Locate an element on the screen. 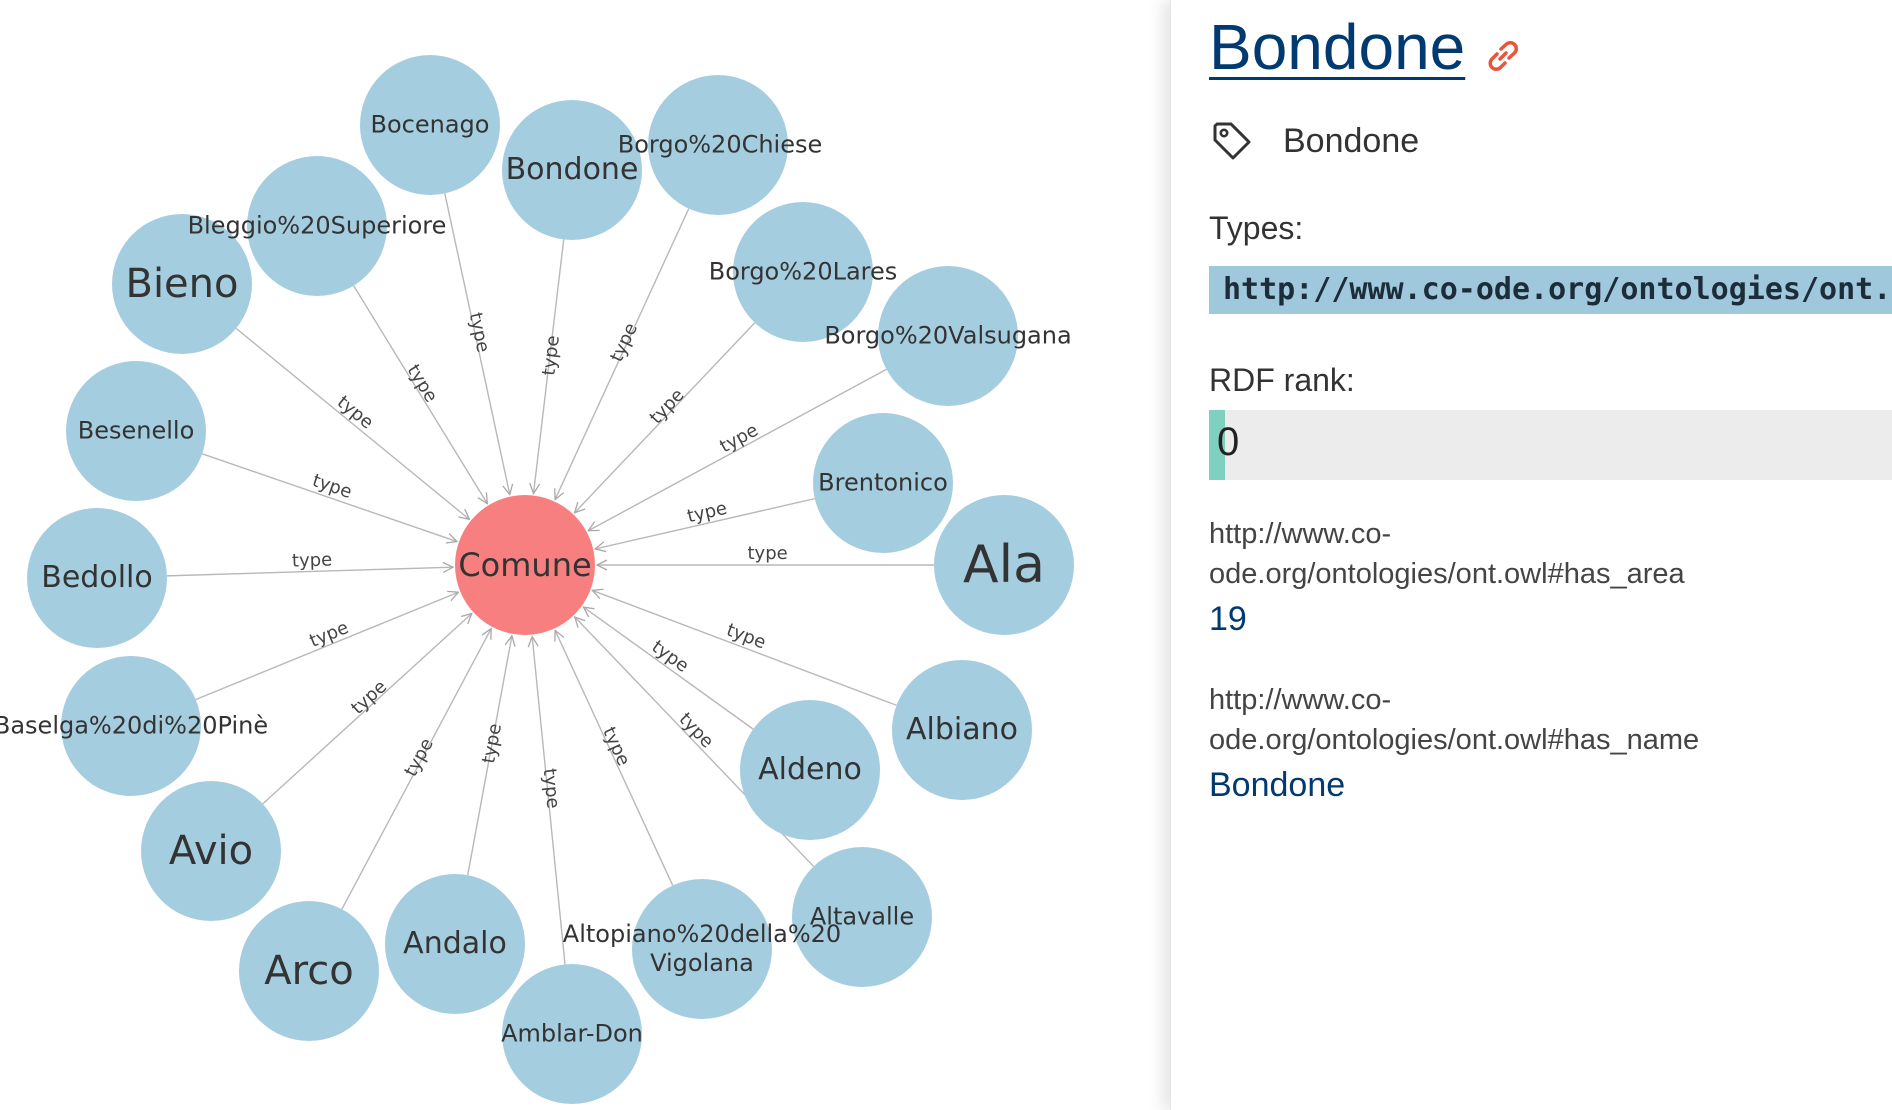 The height and width of the screenshot is (1110, 1892). node-label-bleggio-superiore: Bleggio%20Superiore is located at coordinates (317, 226).